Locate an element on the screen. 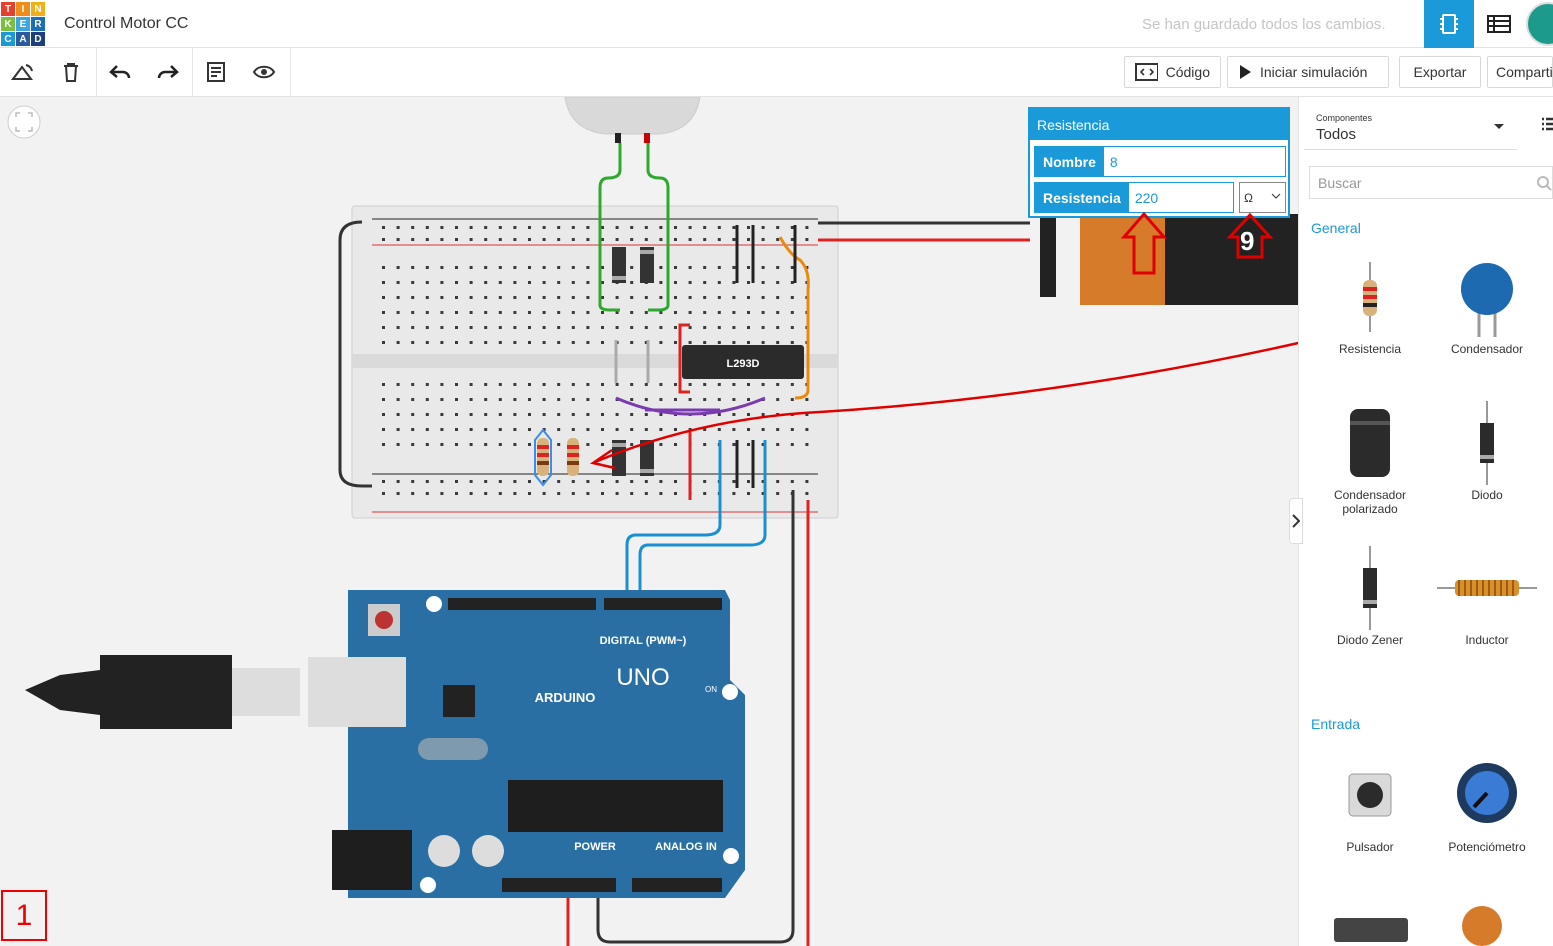 This screenshot has width=1553, height=946. resistance-field-value: 220 is located at coordinates (1146, 197).